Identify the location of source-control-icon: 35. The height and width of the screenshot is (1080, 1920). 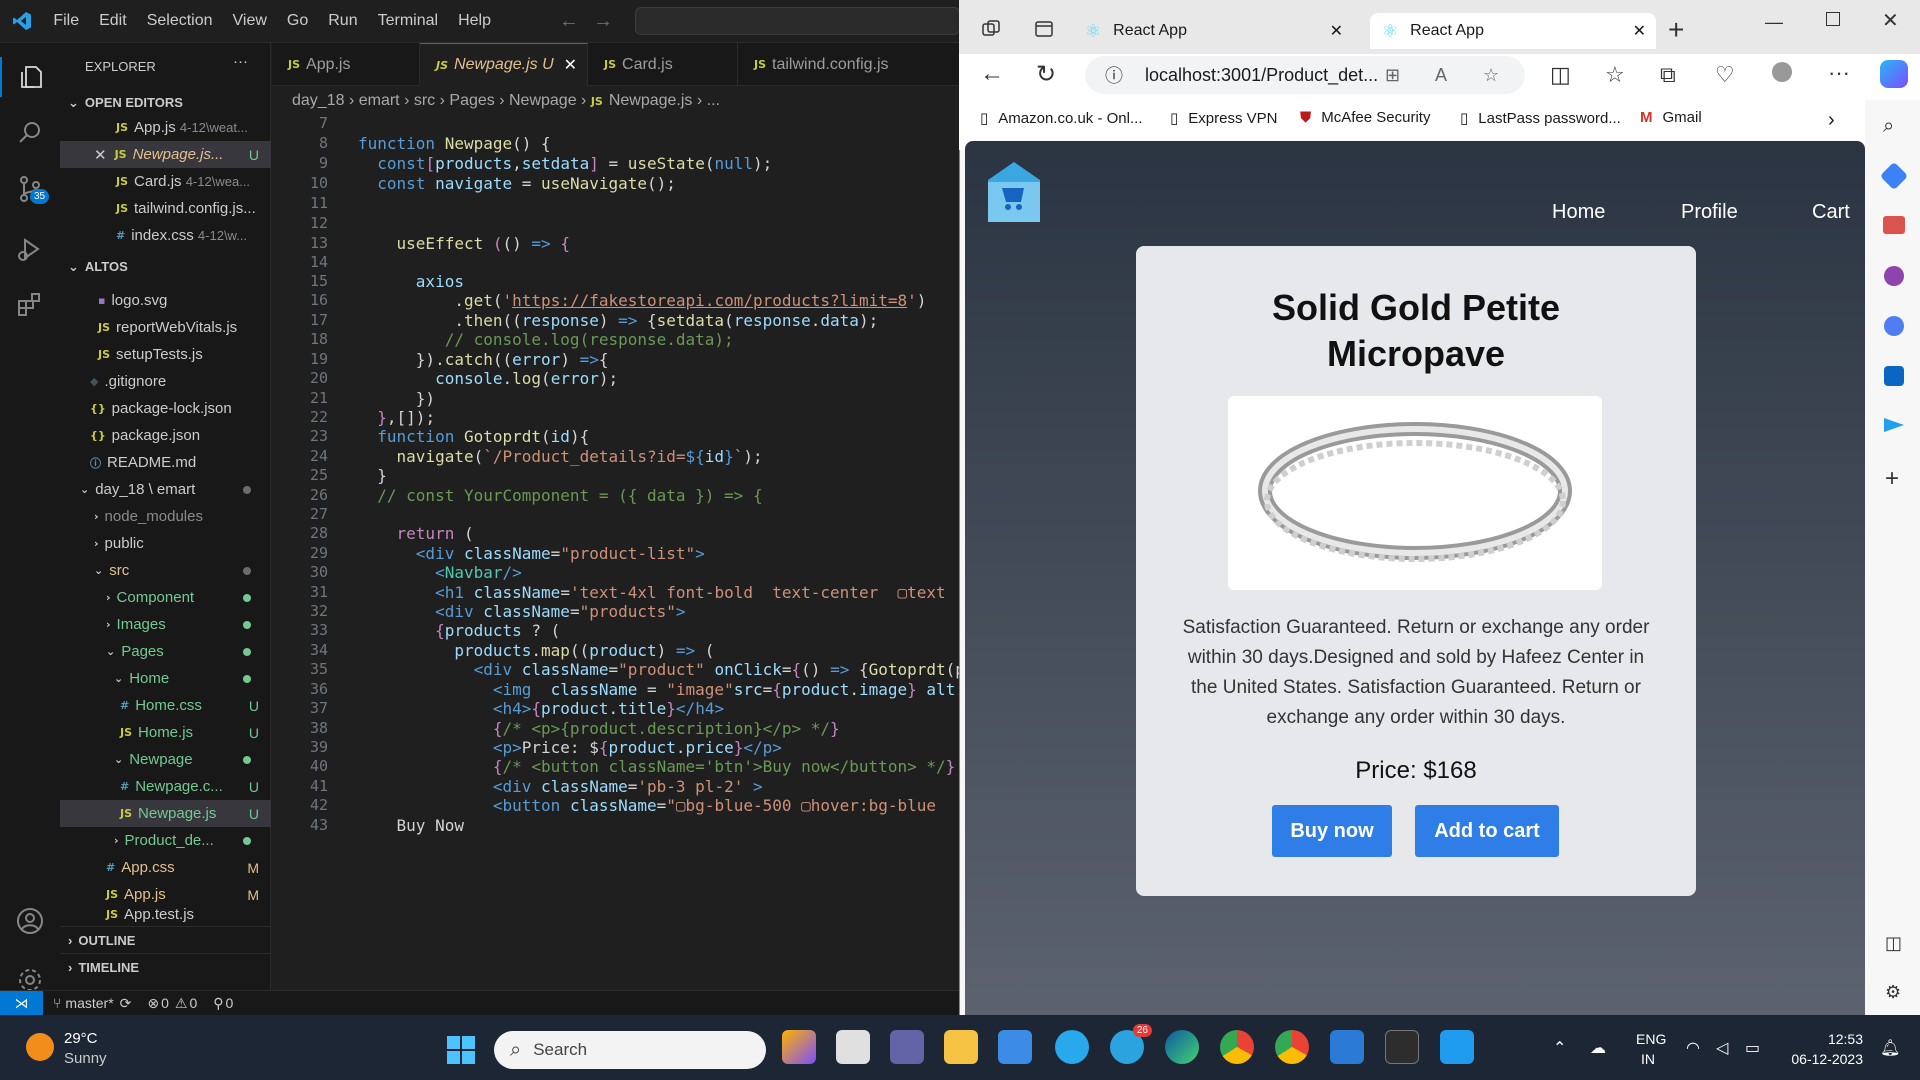
(30, 189).